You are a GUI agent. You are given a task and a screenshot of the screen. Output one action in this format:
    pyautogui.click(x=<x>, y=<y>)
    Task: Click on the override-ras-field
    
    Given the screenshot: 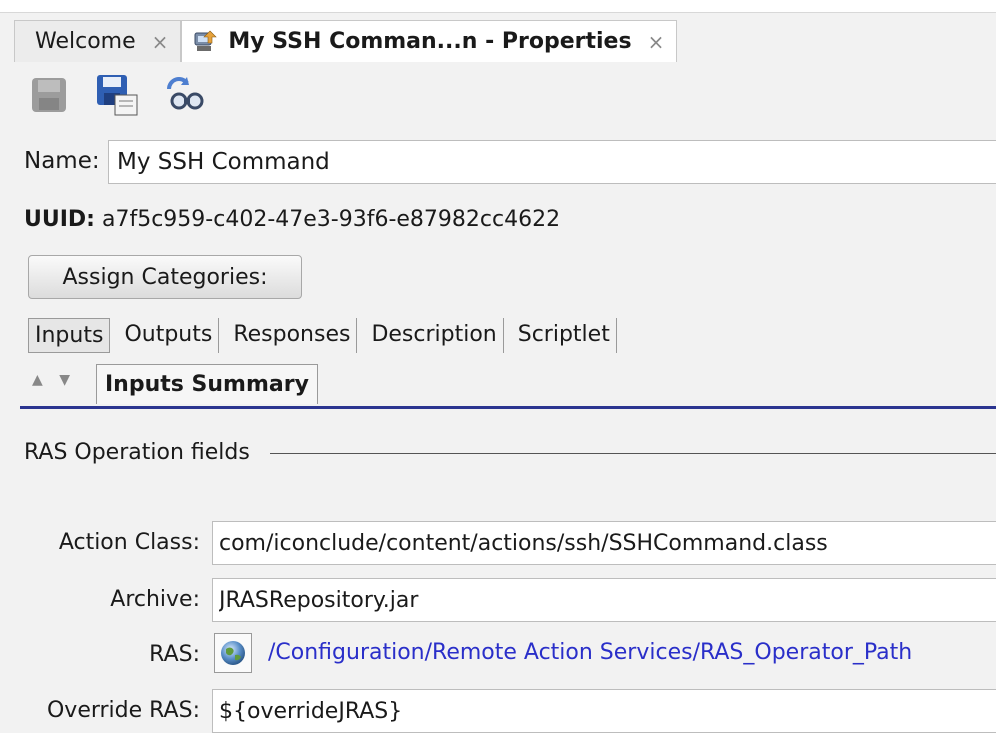 What is the action you would take?
    pyautogui.click(x=604, y=711)
    